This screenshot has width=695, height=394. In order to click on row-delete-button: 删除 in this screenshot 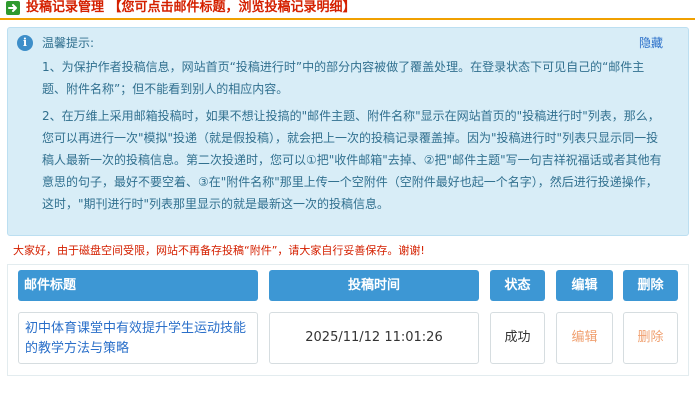, I will do `click(650, 338)`.